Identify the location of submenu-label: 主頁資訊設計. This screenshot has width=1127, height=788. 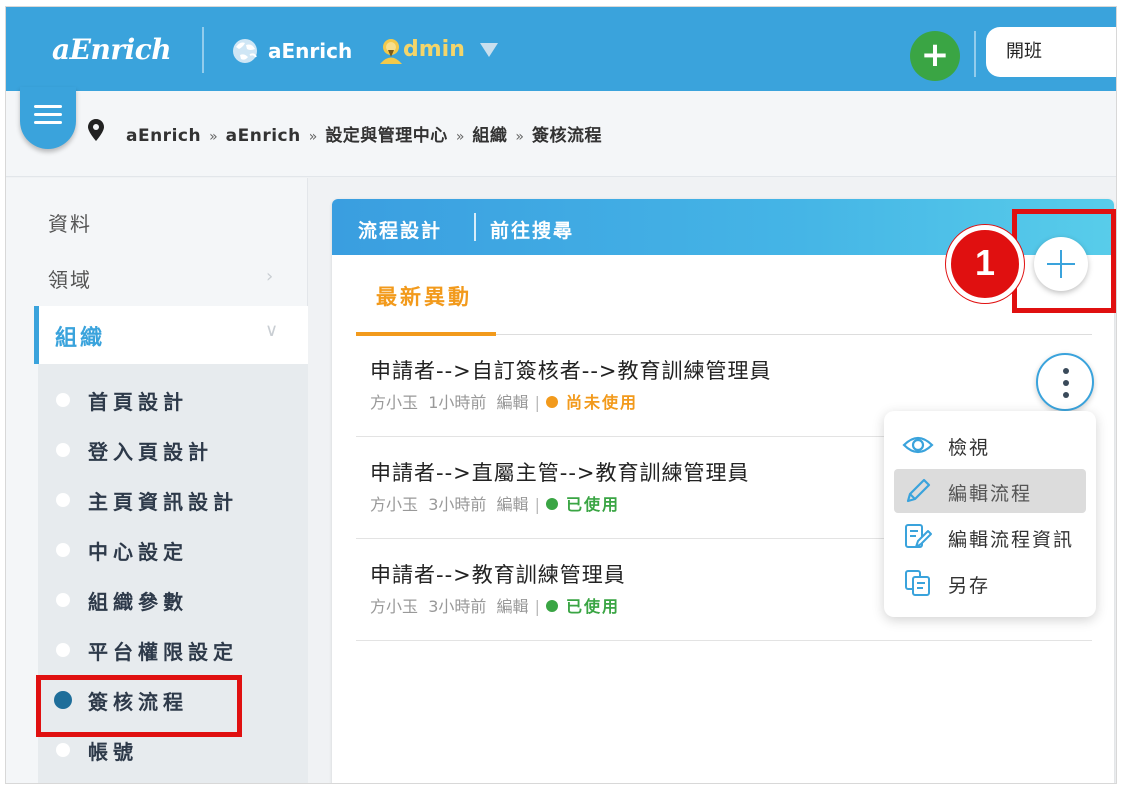
(163, 502).